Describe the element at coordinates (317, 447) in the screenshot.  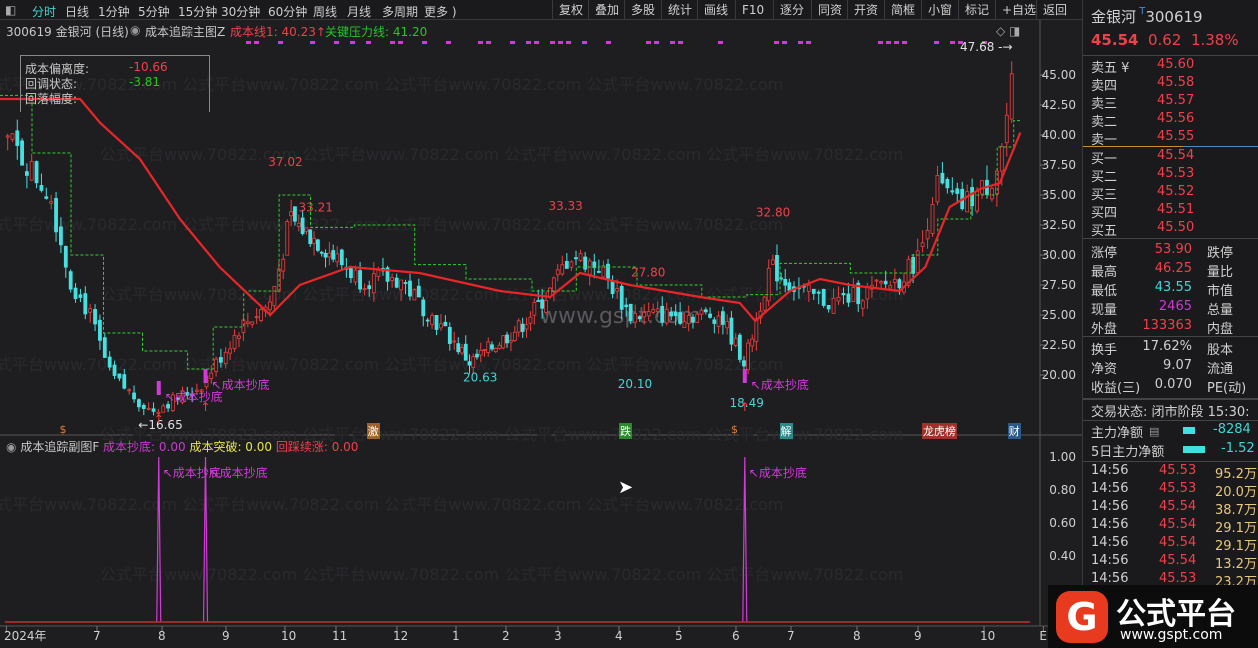
I see `sub-value-pullback: 回踩续涨: 0.00` at that location.